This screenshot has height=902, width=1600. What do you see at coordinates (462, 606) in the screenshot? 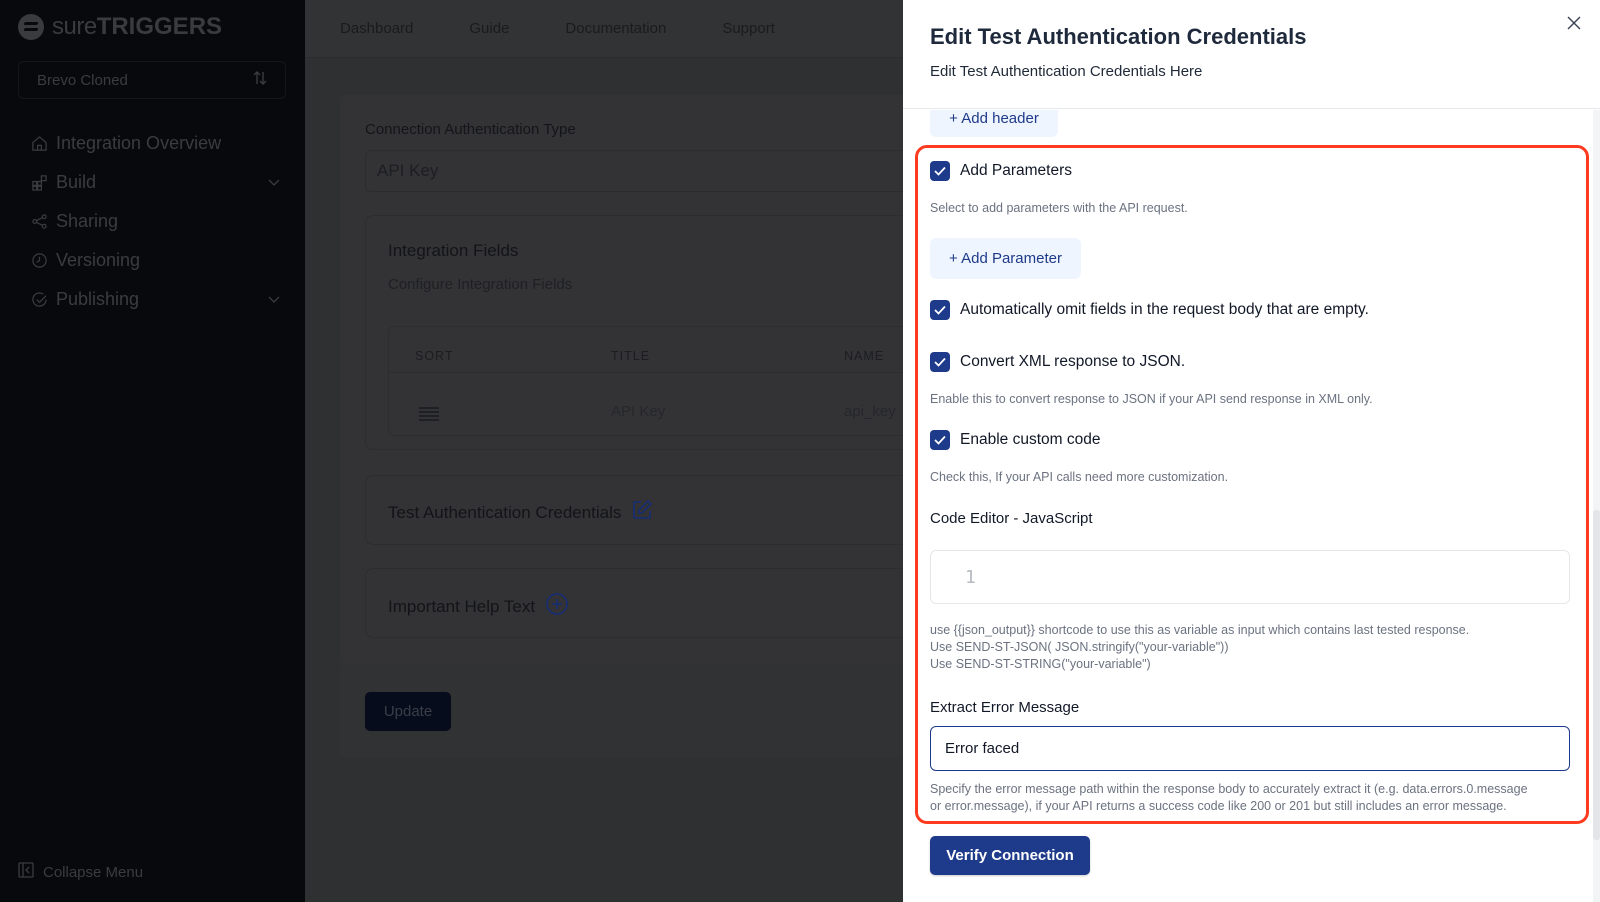
I see `help-text-title: Important Help Text` at bounding box center [462, 606].